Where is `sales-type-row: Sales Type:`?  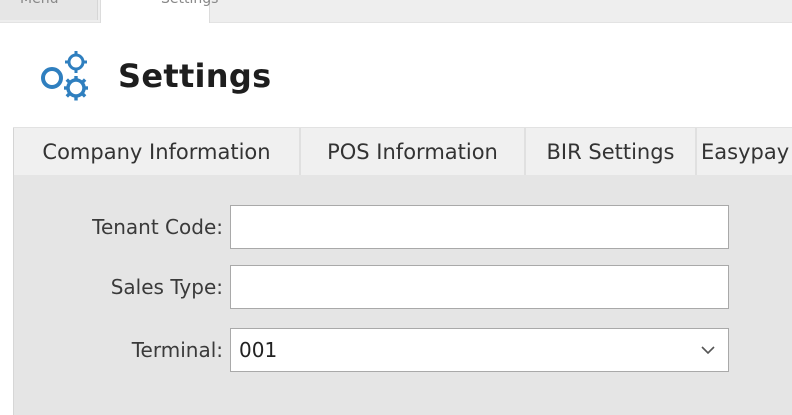
sales-type-row: Sales Type: is located at coordinates (403, 287).